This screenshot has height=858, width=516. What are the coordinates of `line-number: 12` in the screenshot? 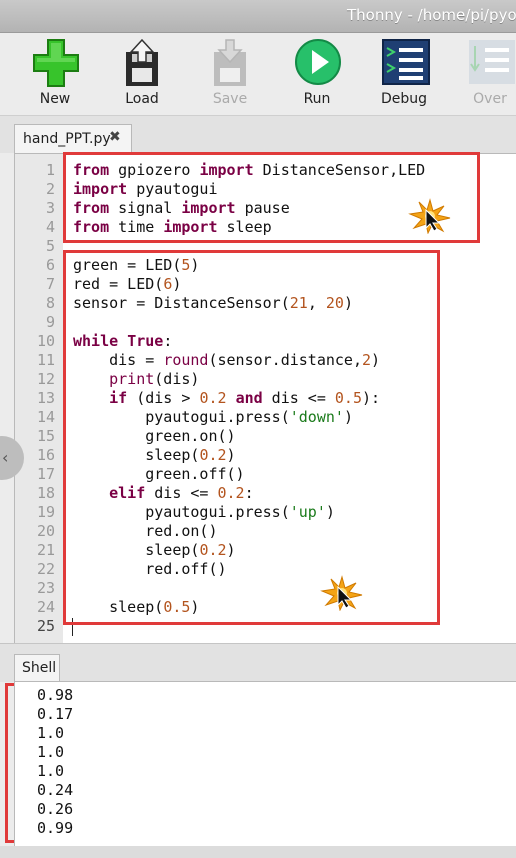 It's located at (45, 379).